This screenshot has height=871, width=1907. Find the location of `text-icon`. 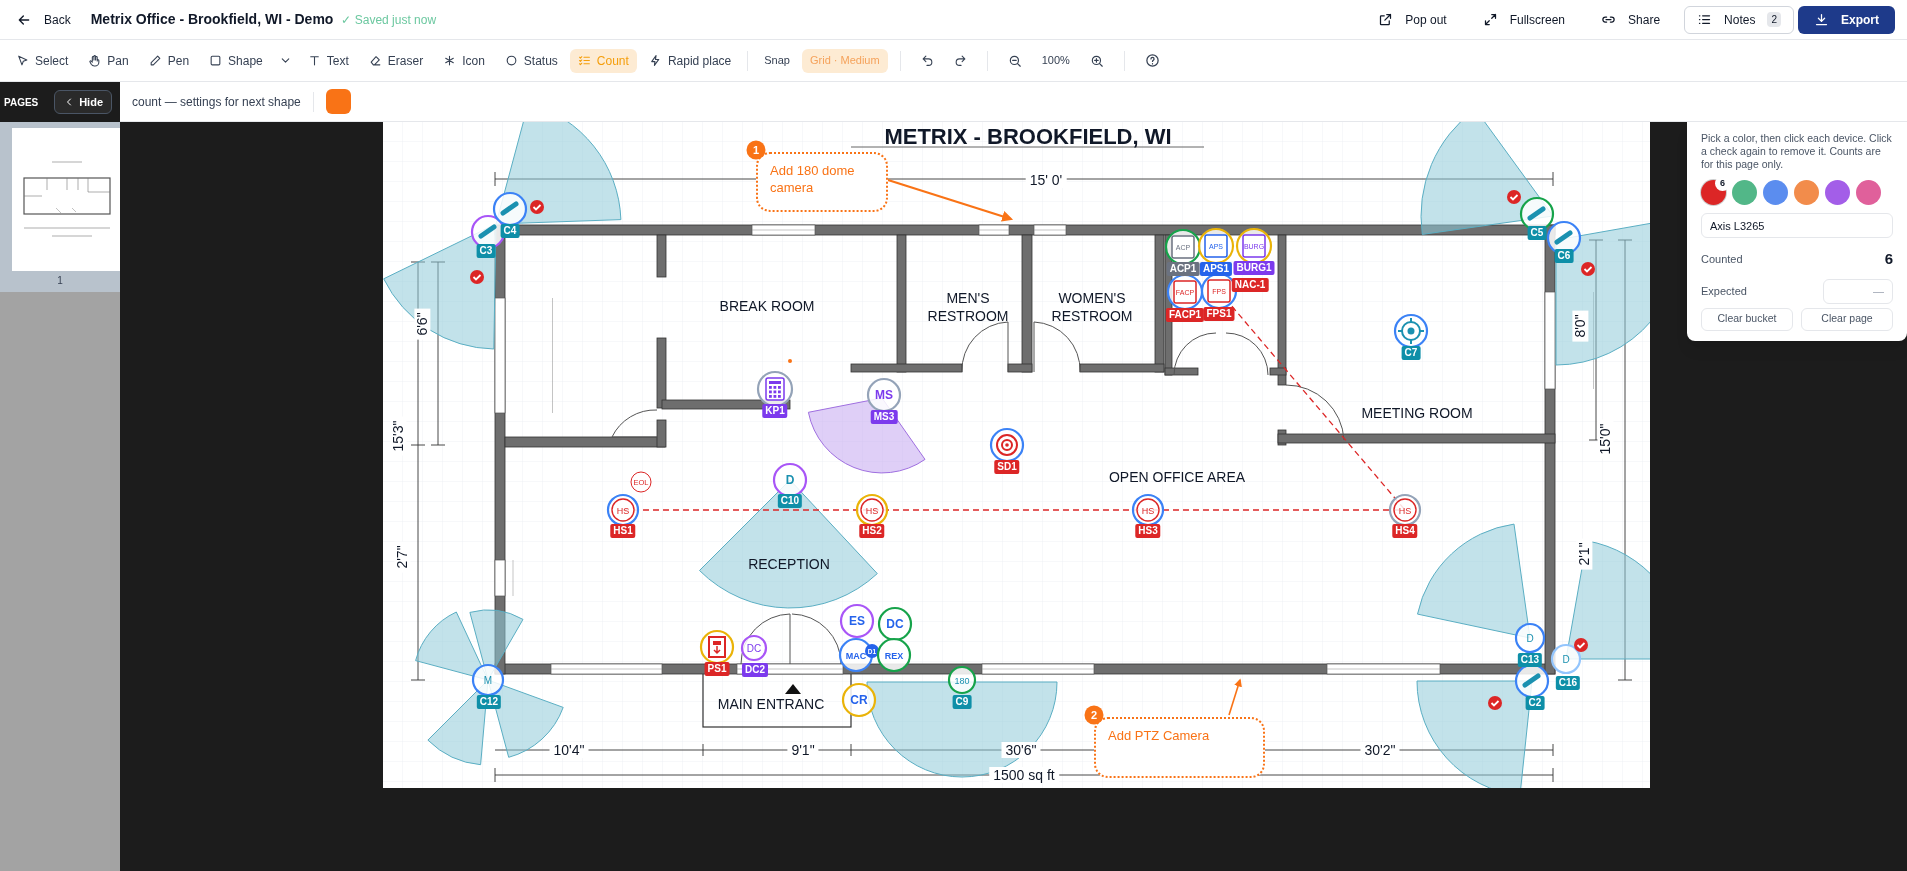

text-icon is located at coordinates (314, 60).